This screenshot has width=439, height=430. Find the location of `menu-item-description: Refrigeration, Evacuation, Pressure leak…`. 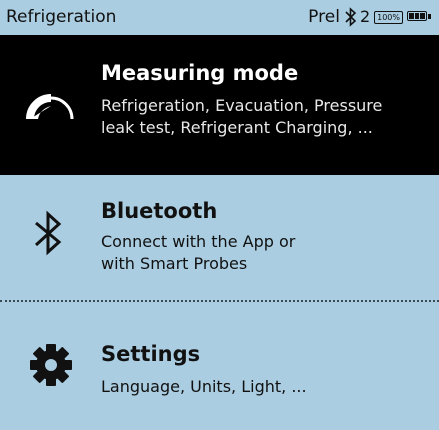

menu-item-description: Refrigeration, Evacuation, Pressure leak… is located at coordinates (242, 116).